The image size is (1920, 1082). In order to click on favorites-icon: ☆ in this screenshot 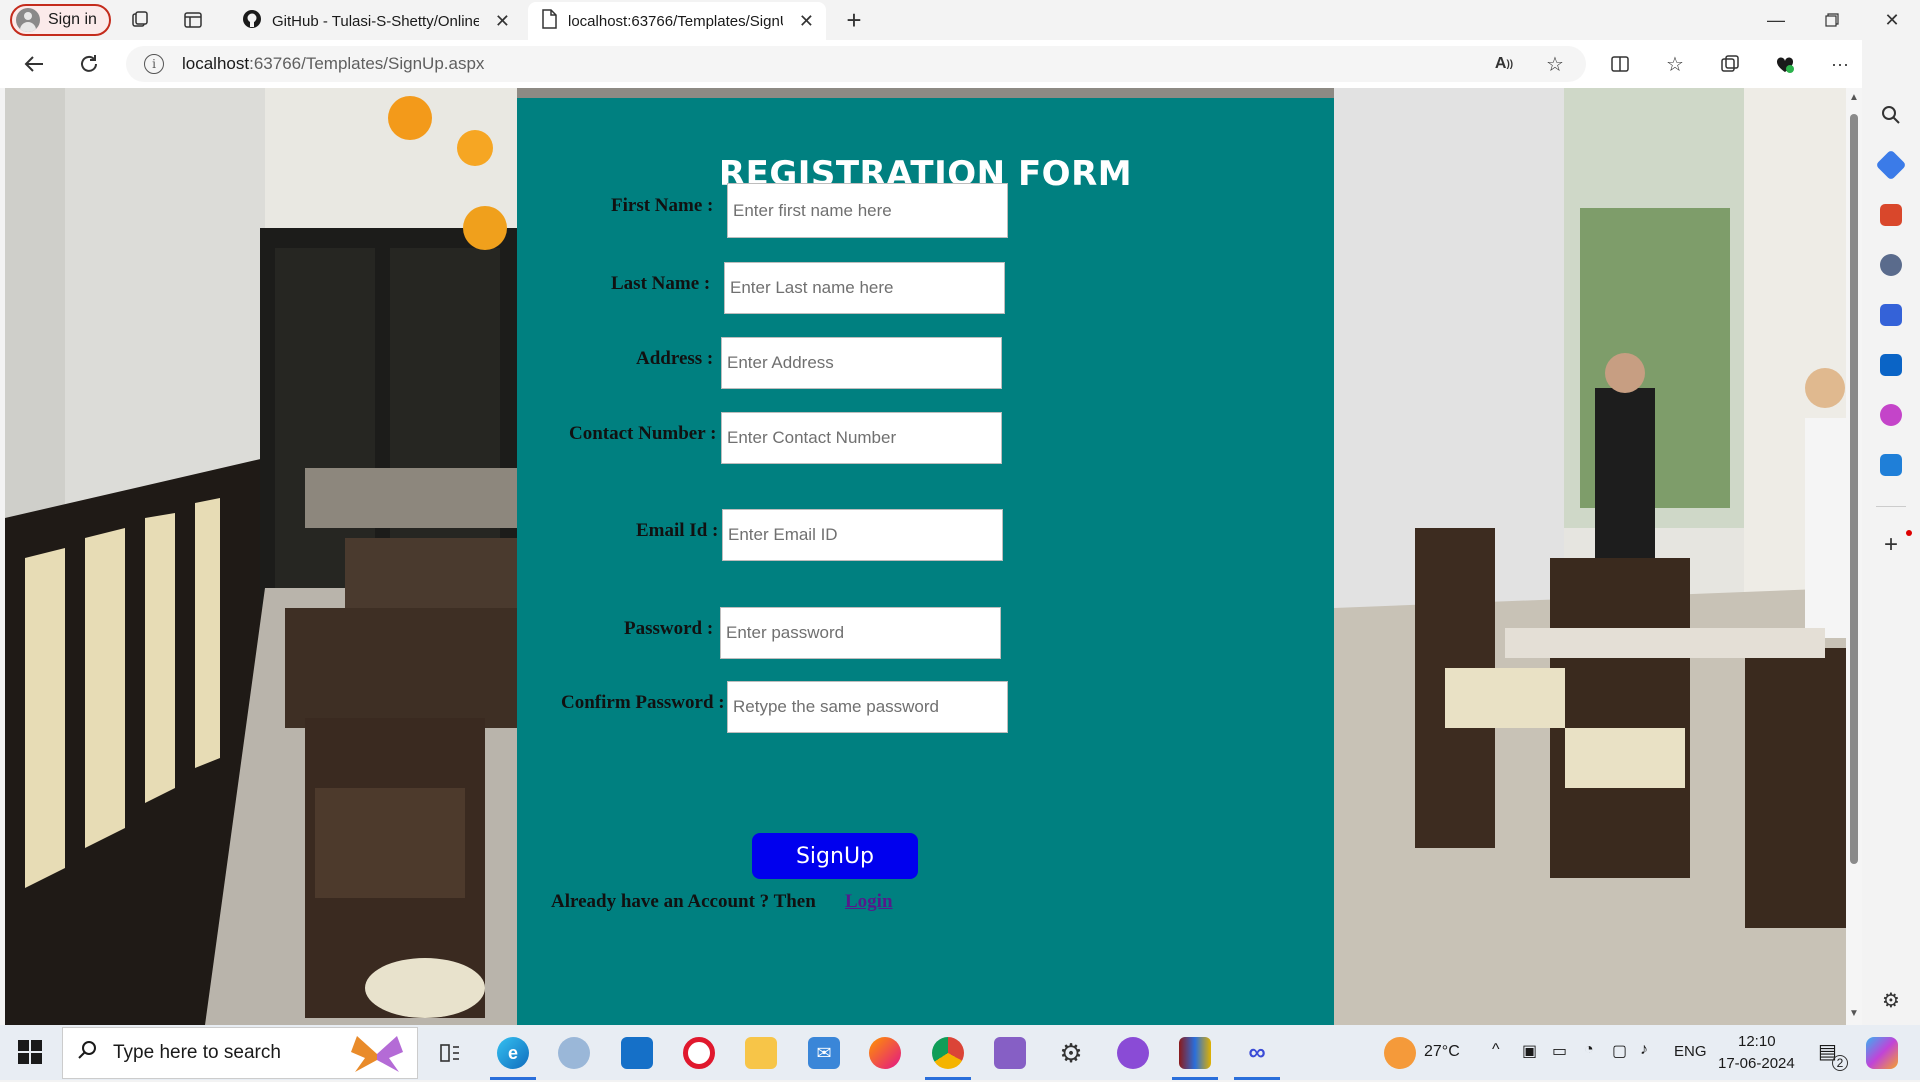, I will do `click(1675, 64)`.